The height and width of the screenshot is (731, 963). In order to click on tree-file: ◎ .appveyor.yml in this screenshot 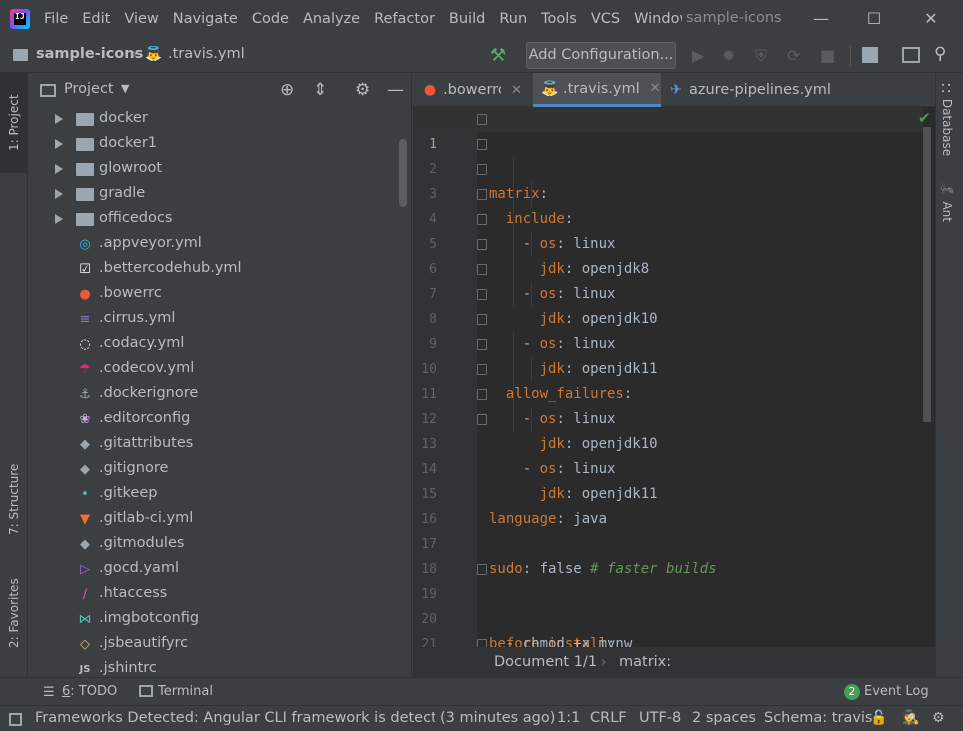, I will do `click(214, 244)`.